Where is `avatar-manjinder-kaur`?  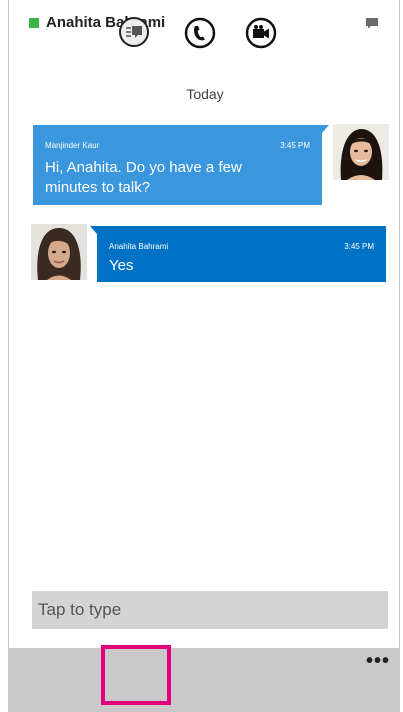 avatar-manjinder-kaur is located at coordinates (361, 152).